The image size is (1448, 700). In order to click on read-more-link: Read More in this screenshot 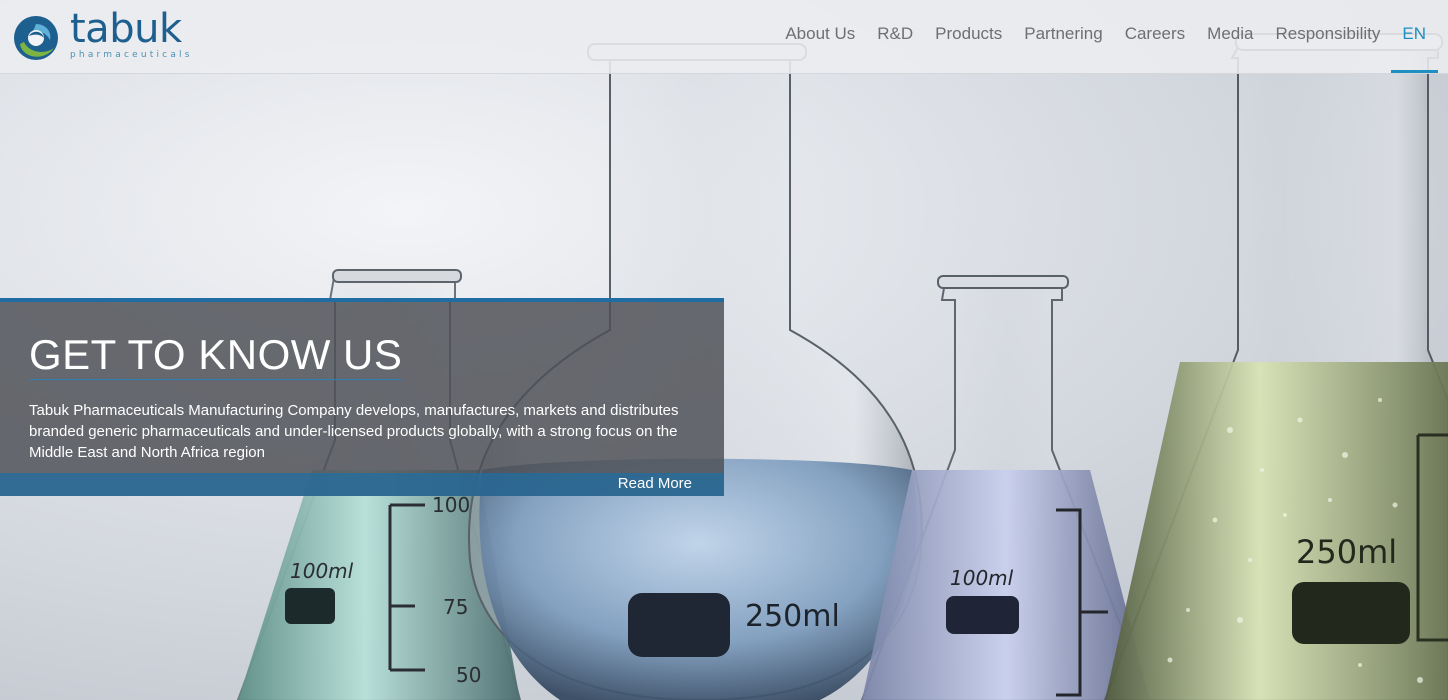, I will do `click(655, 483)`.